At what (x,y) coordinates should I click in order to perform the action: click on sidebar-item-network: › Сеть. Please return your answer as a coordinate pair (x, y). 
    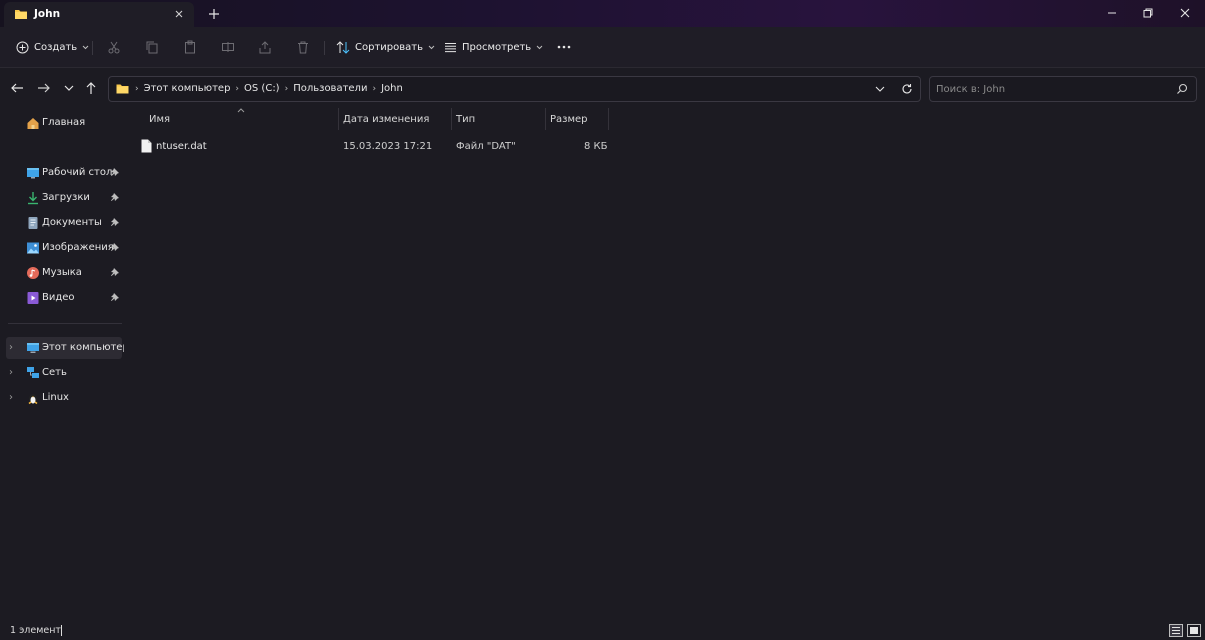
    Looking at the image, I should click on (64, 373).